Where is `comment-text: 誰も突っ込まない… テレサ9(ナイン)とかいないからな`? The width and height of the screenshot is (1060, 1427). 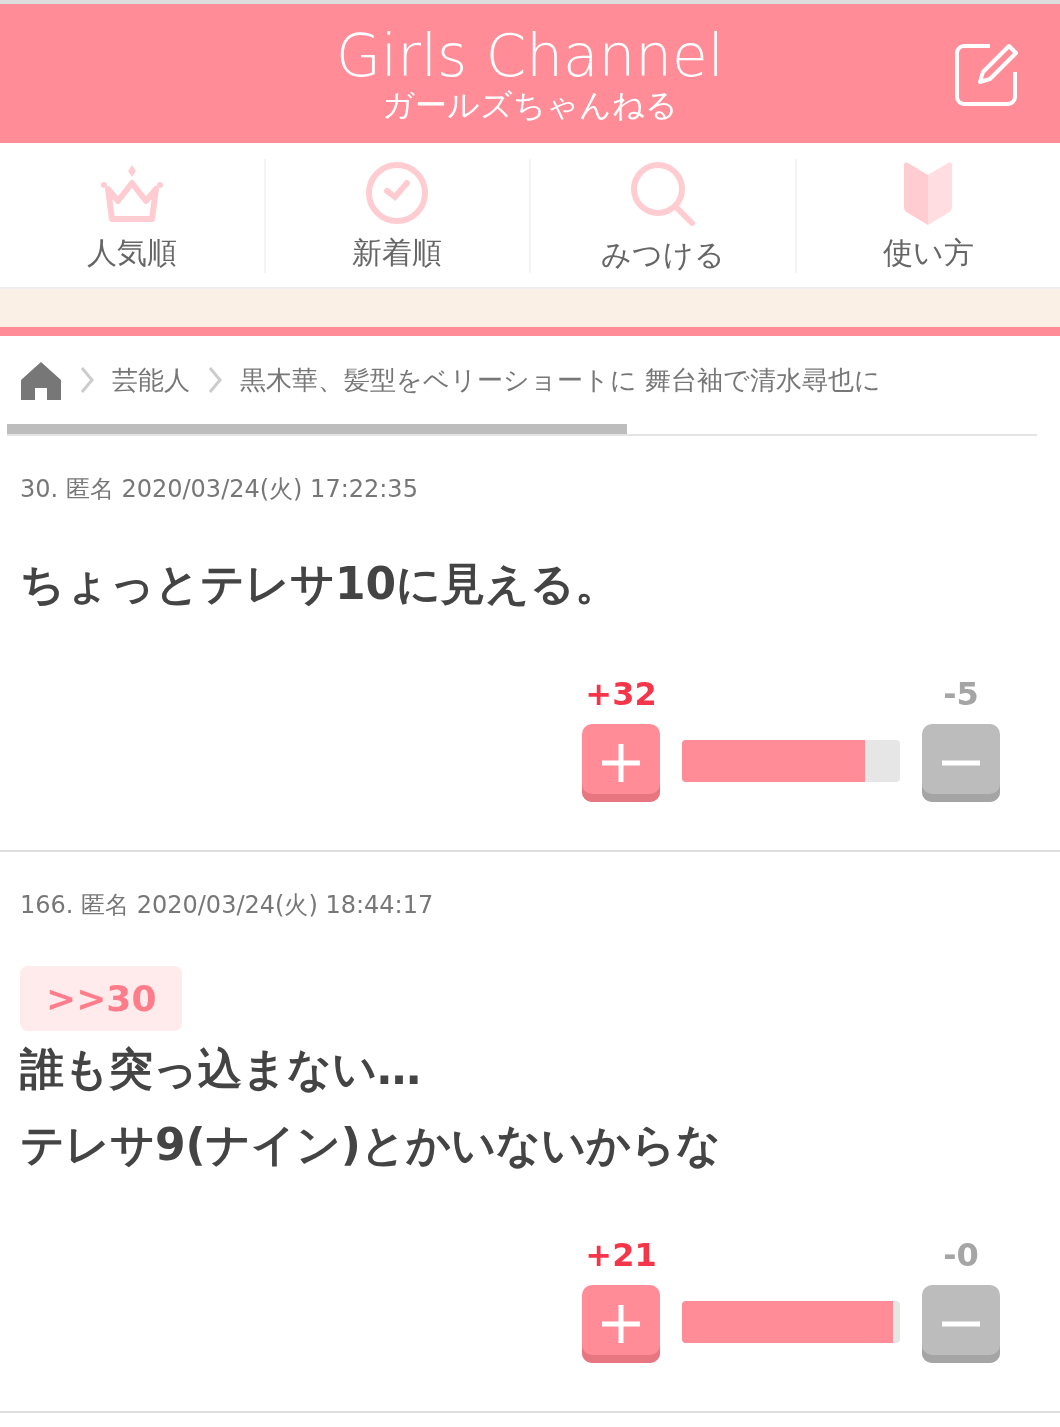
comment-text: 誰も突っ込まない… テレサ9(ナイン)とかいないからな is located at coordinates (371, 1107).